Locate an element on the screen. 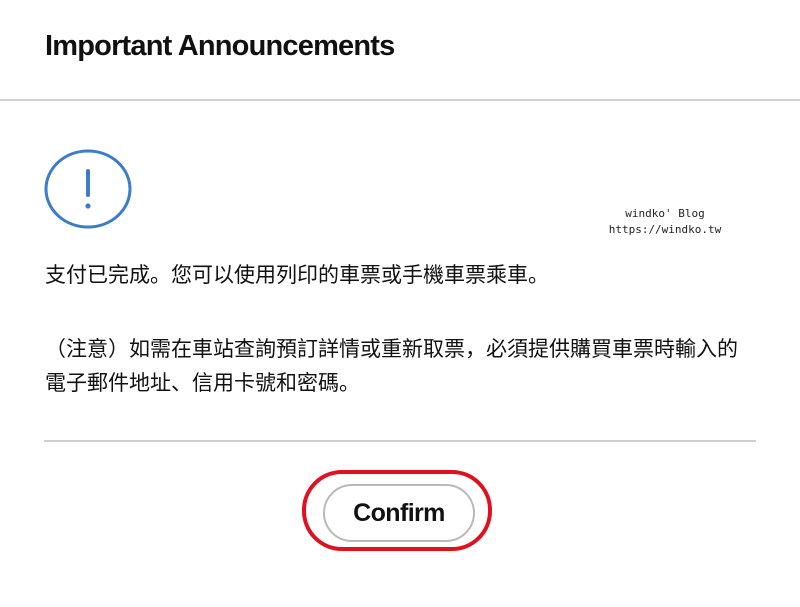 The image size is (800, 607). notice-line: （注意）如需在車站查詢預訂詳情或重新取票，必須提供購買車票時輸入的 is located at coordinates (391, 349).